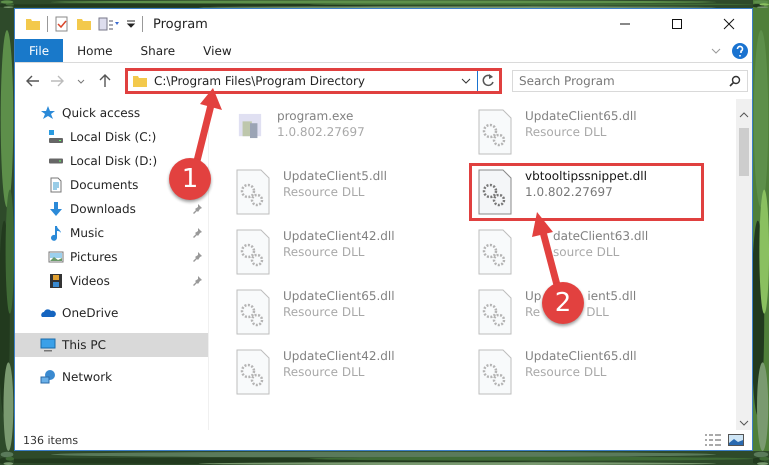  What do you see at coordinates (101, 113) in the screenshot?
I see `sidebar-item: Quick access` at bounding box center [101, 113].